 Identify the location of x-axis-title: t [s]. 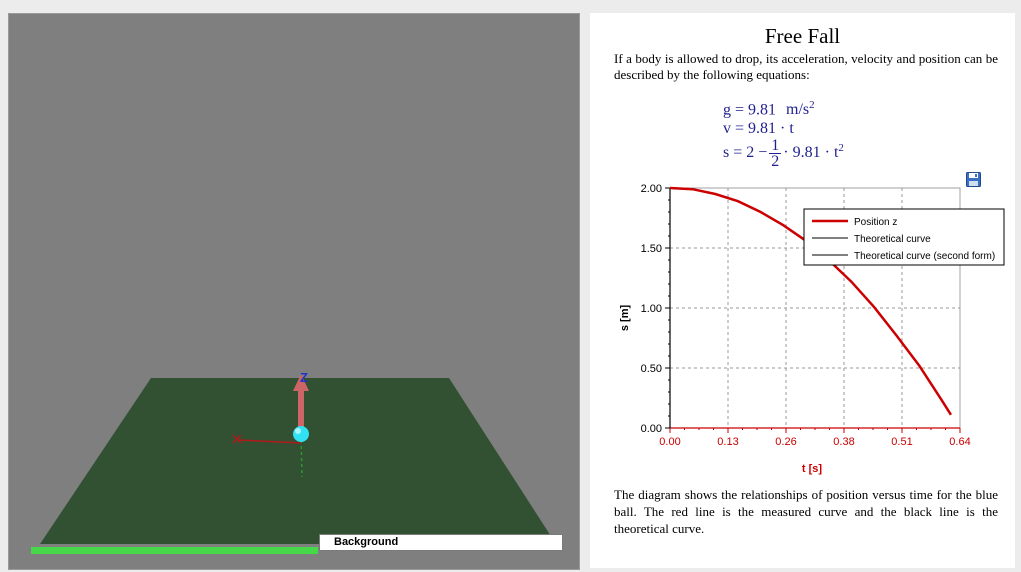
(812, 469).